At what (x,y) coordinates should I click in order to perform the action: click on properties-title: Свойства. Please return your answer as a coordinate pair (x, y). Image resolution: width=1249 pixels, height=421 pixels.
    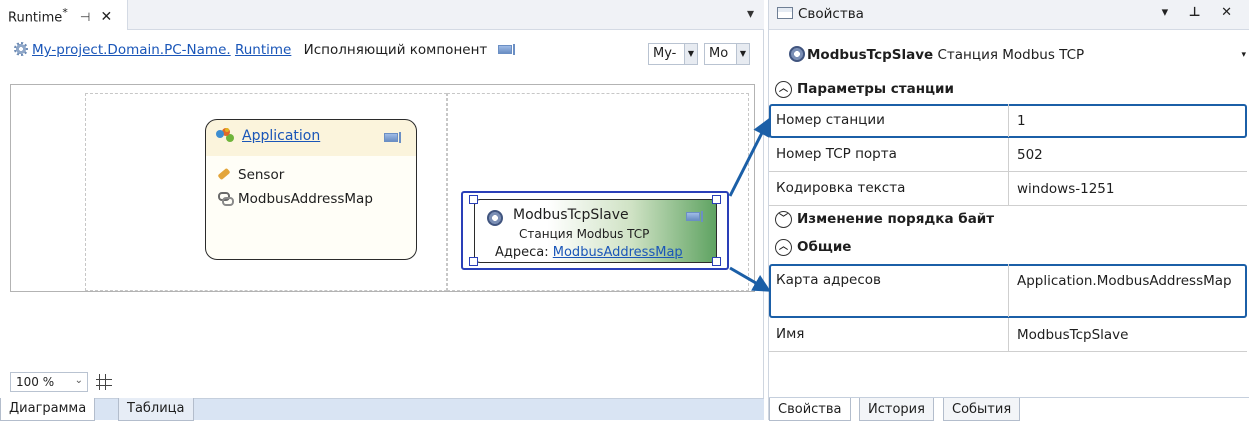
    Looking at the image, I should click on (831, 14).